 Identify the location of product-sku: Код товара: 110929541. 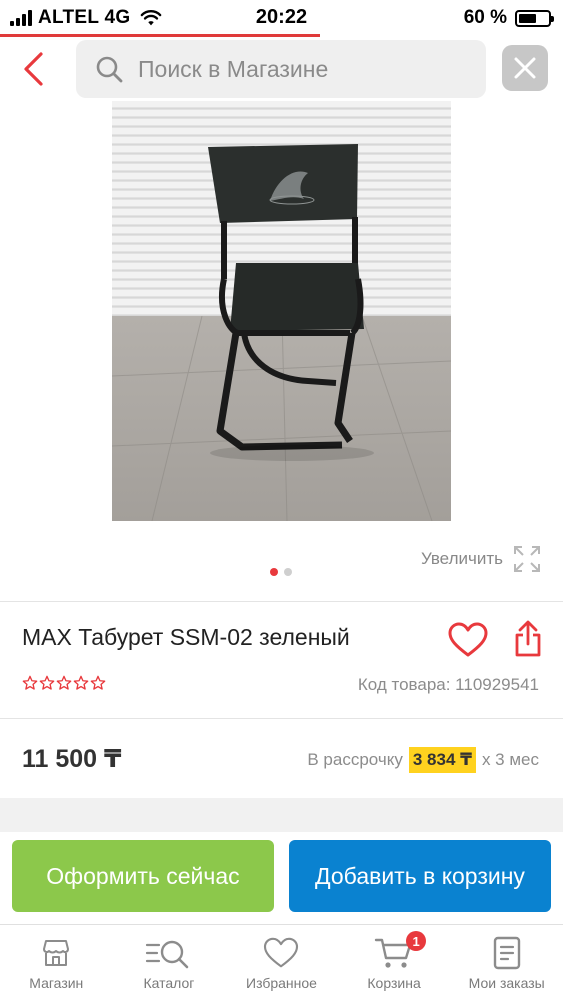
(448, 684).